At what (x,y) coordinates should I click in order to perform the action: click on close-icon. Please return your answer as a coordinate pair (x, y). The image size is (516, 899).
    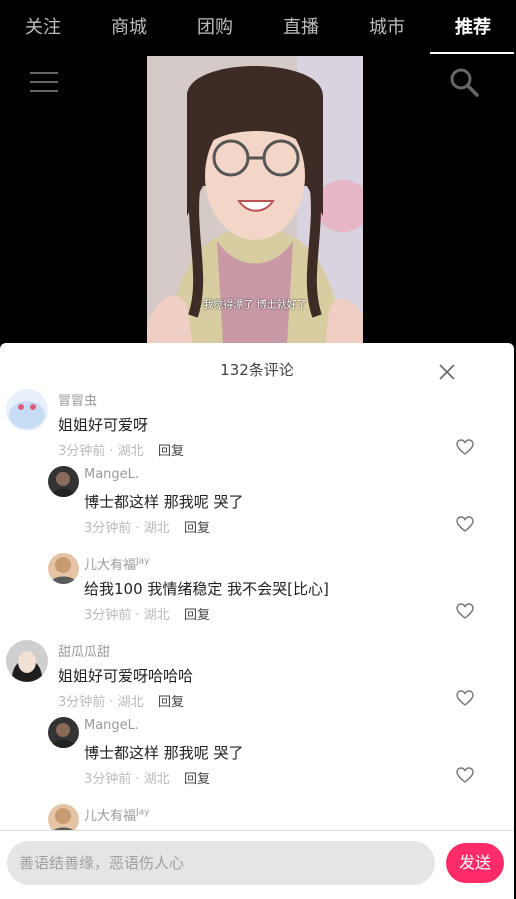
    Looking at the image, I should click on (447, 372).